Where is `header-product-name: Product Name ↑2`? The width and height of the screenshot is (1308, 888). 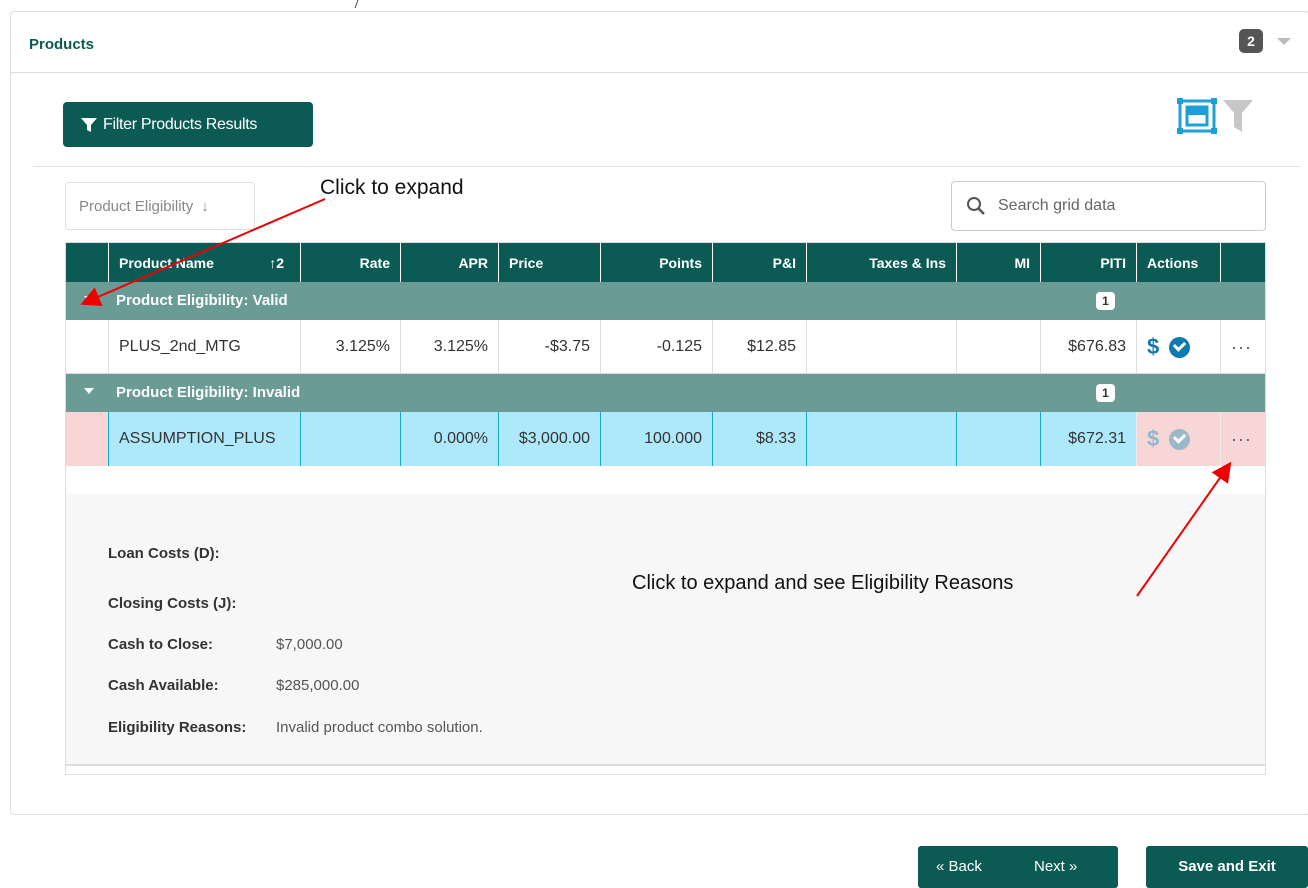
header-product-name: Product Name ↑2 is located at coordinates (204, 262).